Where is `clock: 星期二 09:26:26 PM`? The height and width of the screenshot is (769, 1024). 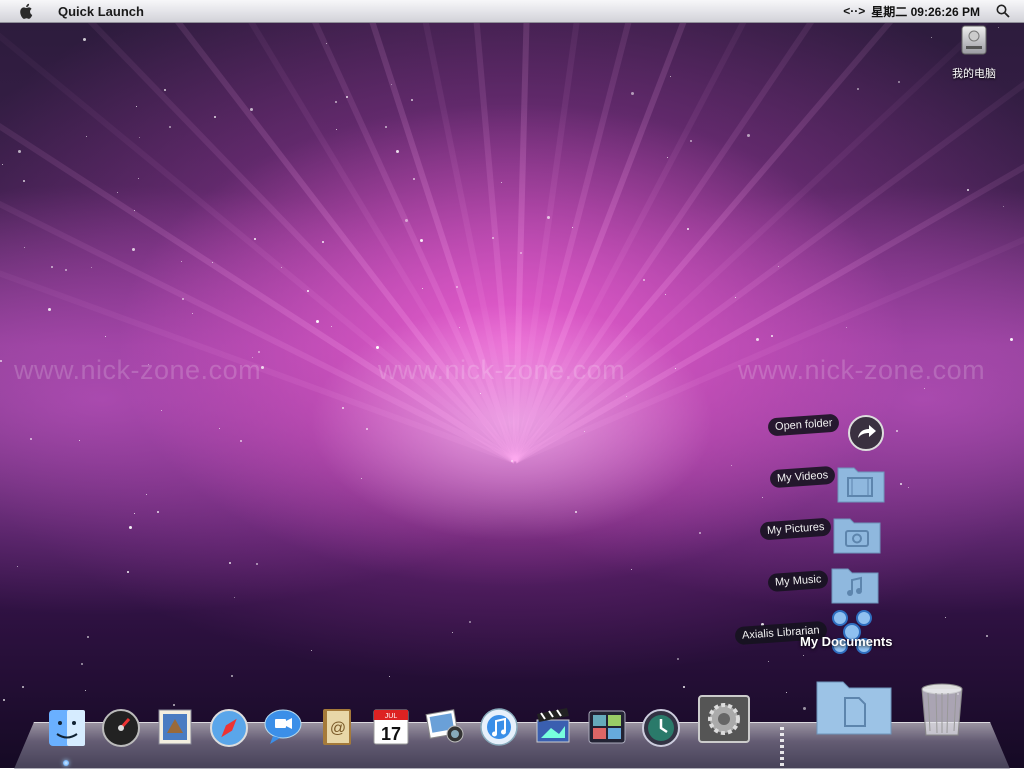 clock: 星期二 09:26:26 PM is located at coordinates (925, 11).